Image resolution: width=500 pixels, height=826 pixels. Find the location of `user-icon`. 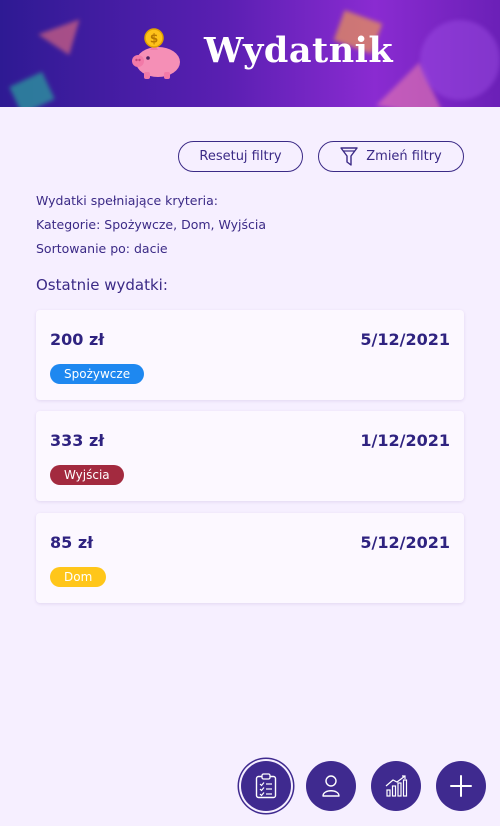

user-icon is located at coordinates (331, 786).